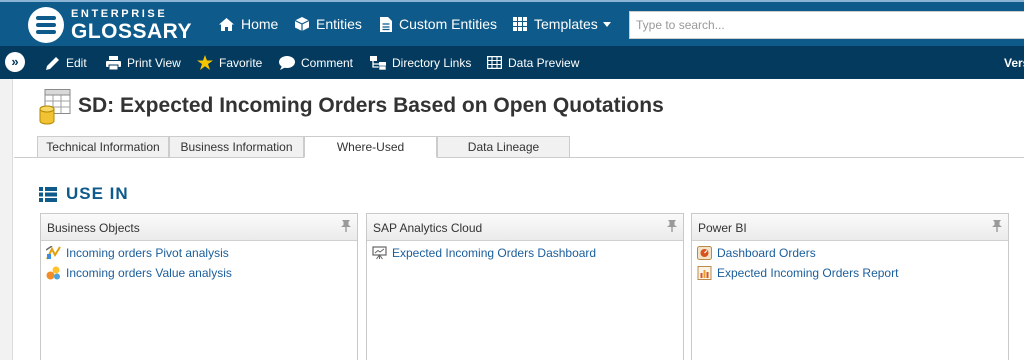 This screenshot has height=360, width=1024. Describe the element at coordinates (826, 25) in the screenshot. I see `search-input` at that location.